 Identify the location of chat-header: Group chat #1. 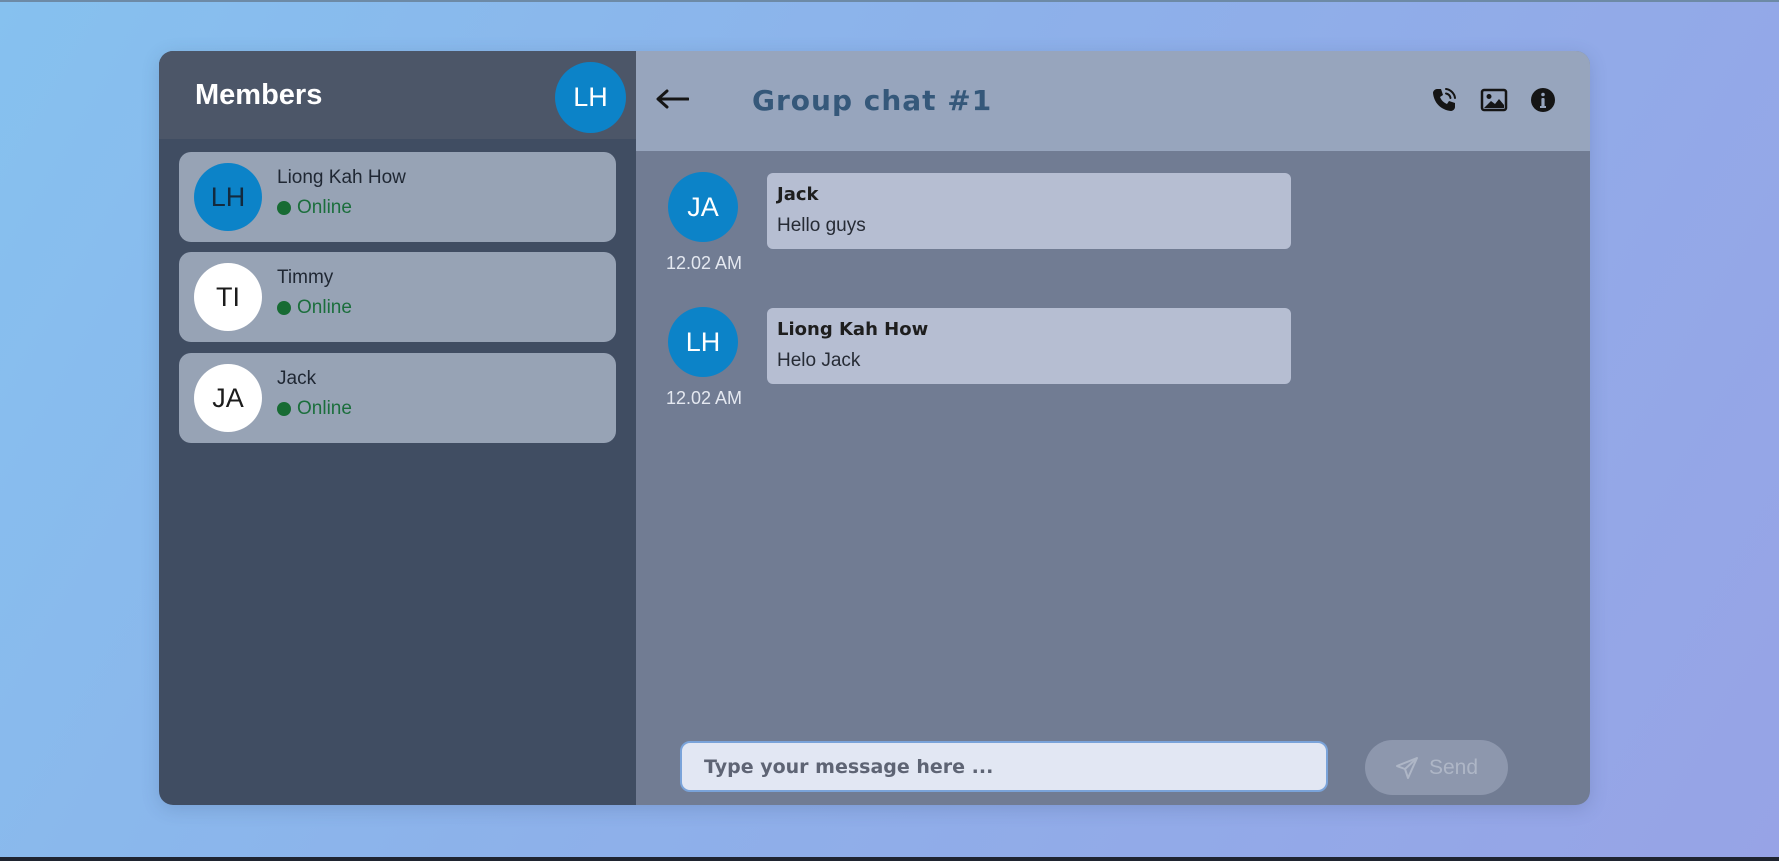
(1113, 101).